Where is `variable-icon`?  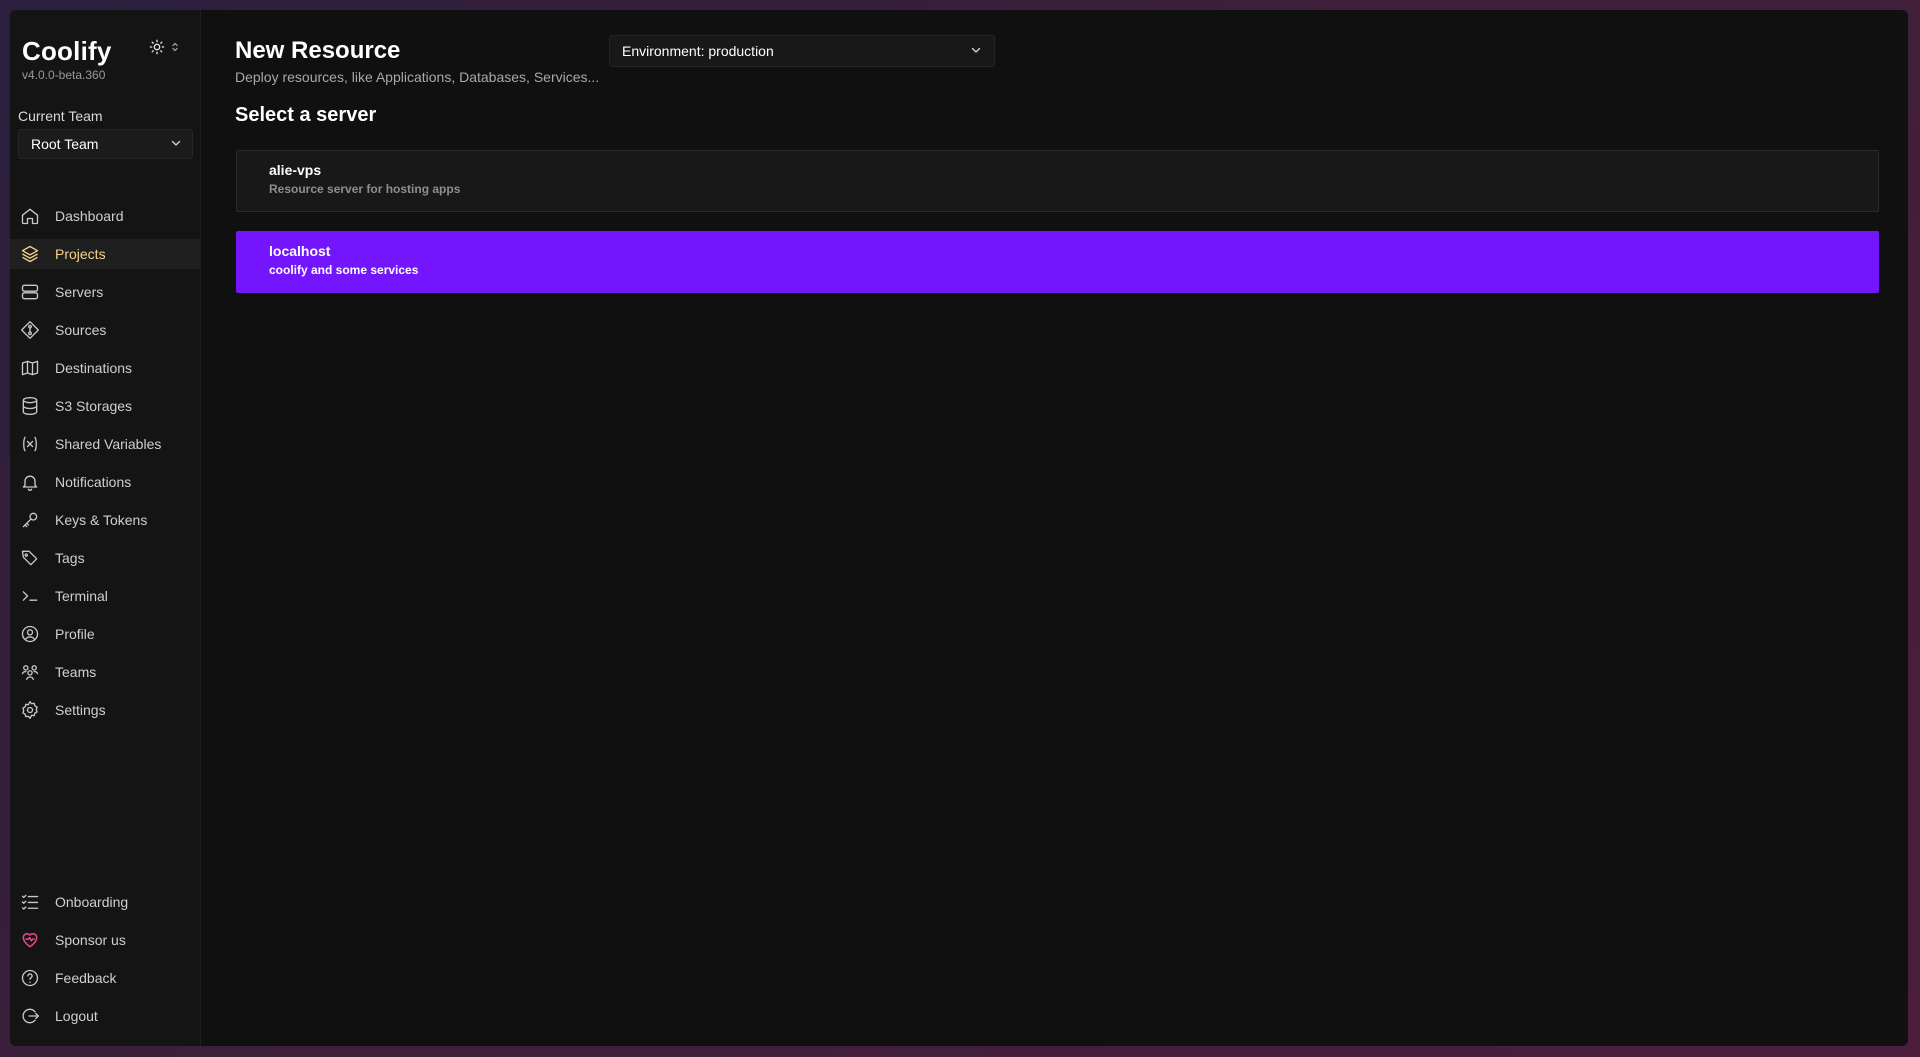
variable-icon is located at coordinates (30, 444).